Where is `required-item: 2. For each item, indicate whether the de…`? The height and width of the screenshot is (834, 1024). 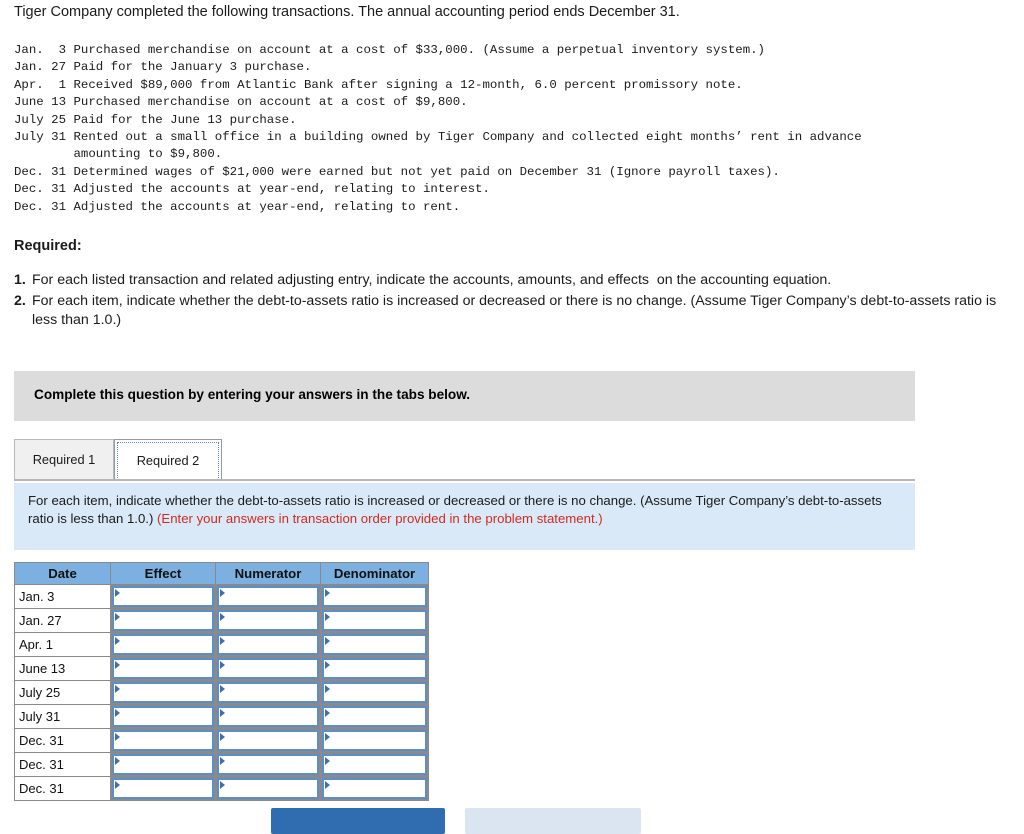 required-item: 2. For each item, indicate whether the de… is located at coordinates (510, 311).